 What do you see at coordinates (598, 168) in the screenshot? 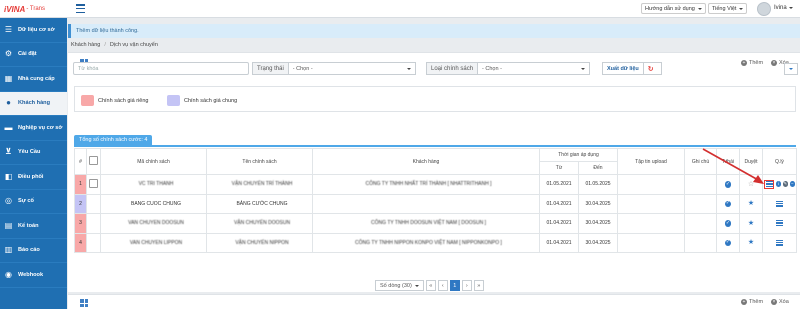
I see `col-header-to: Đến` at bounding box center [598, 168].